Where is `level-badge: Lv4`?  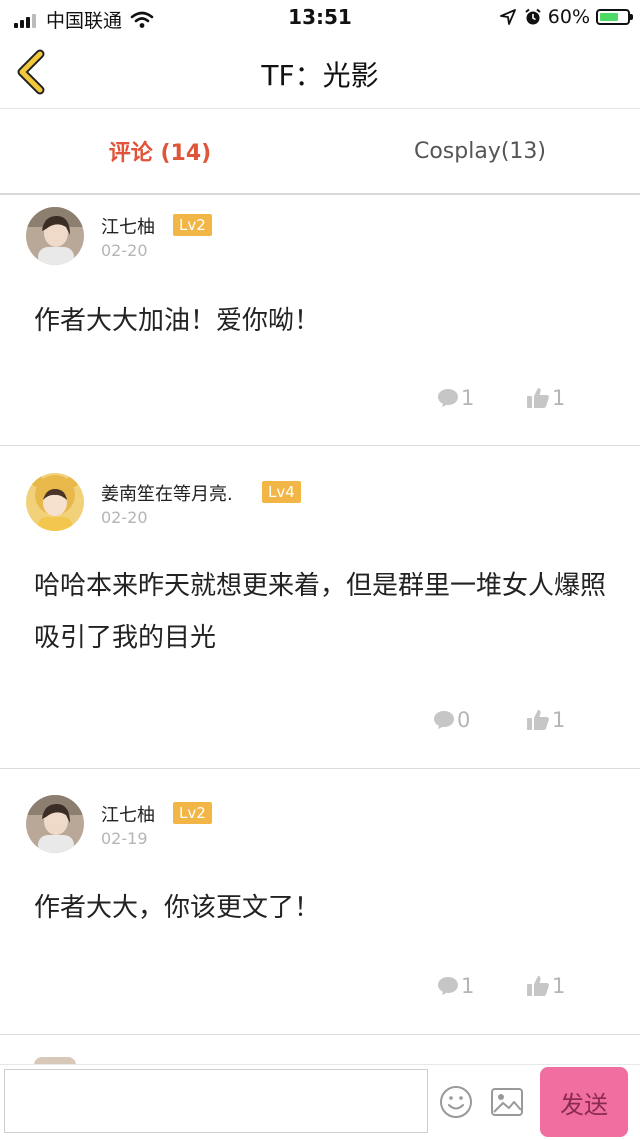
level-badge: Lv4 is located at coordinates (281, 492).